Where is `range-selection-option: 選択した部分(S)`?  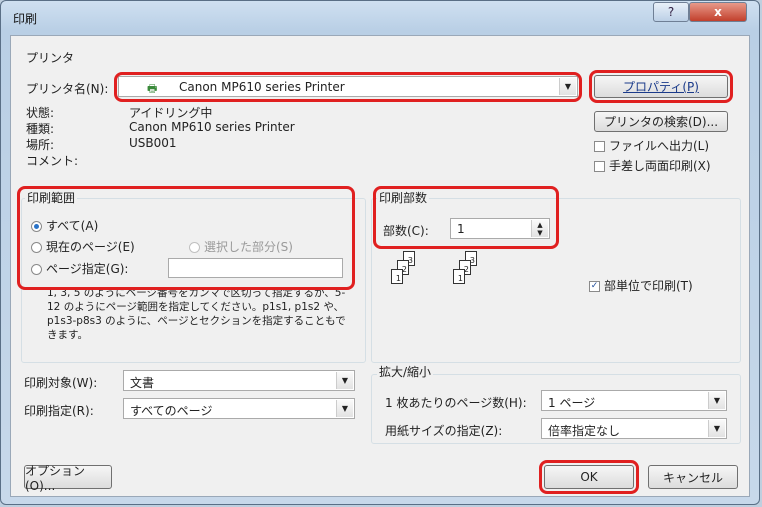
range-selection-option: 選択した部分(S) is located at coordinates (241, 246).